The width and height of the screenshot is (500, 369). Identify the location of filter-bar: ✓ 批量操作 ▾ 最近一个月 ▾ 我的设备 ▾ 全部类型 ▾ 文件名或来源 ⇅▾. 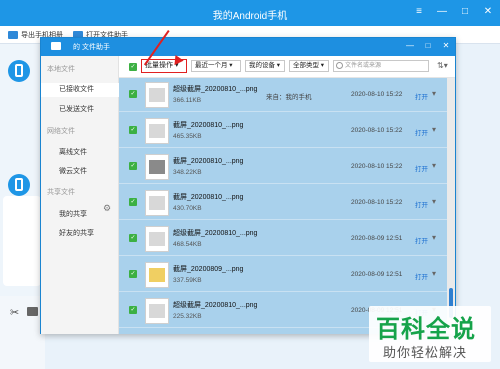
(287, 67).